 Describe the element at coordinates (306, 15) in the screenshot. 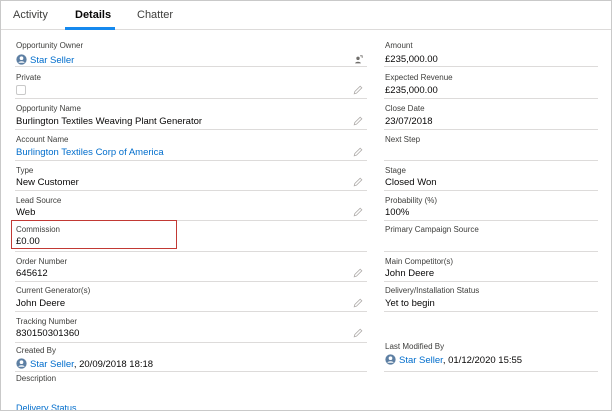

I see `tab-bar: Activity Details Chatter` at that location.